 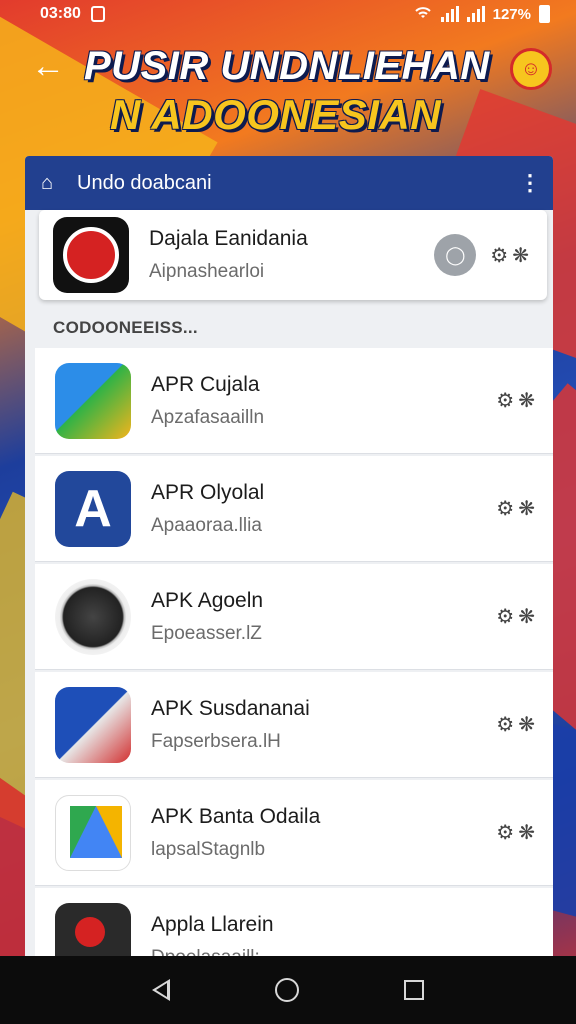 What do you see at coordinates (206, 525) in the screenshot?
I see `app-subtitle: Apaaoraa.llia` at bounding box center [206, 525].